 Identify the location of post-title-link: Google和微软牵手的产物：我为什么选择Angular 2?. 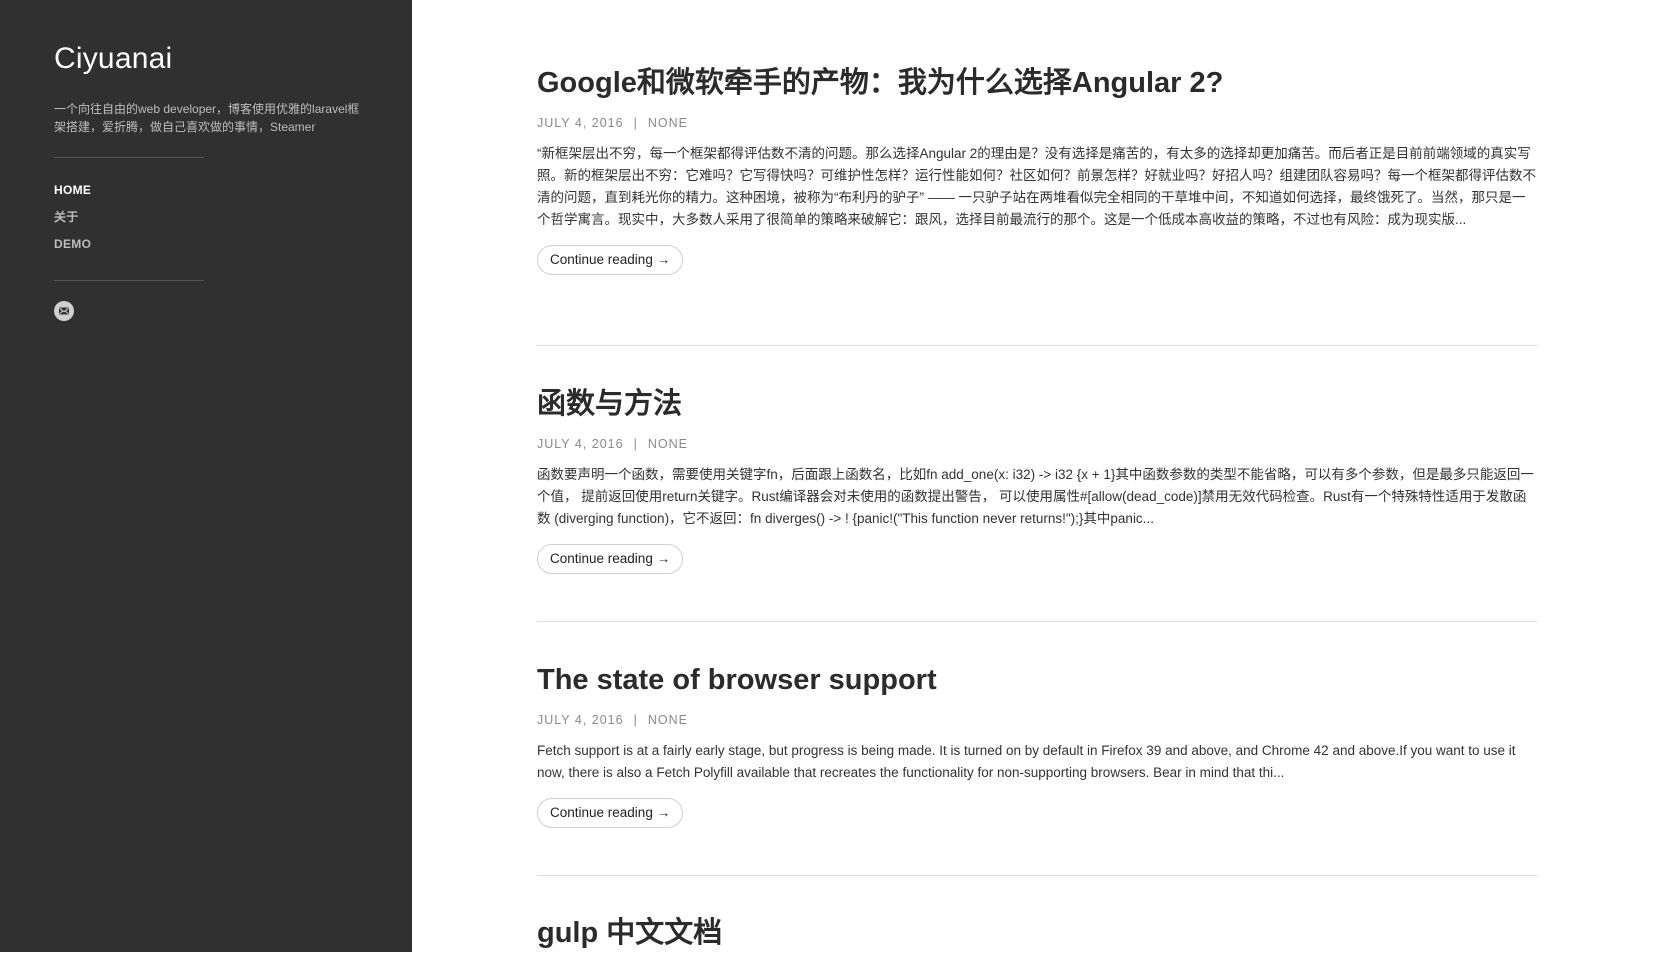
(880, 83).